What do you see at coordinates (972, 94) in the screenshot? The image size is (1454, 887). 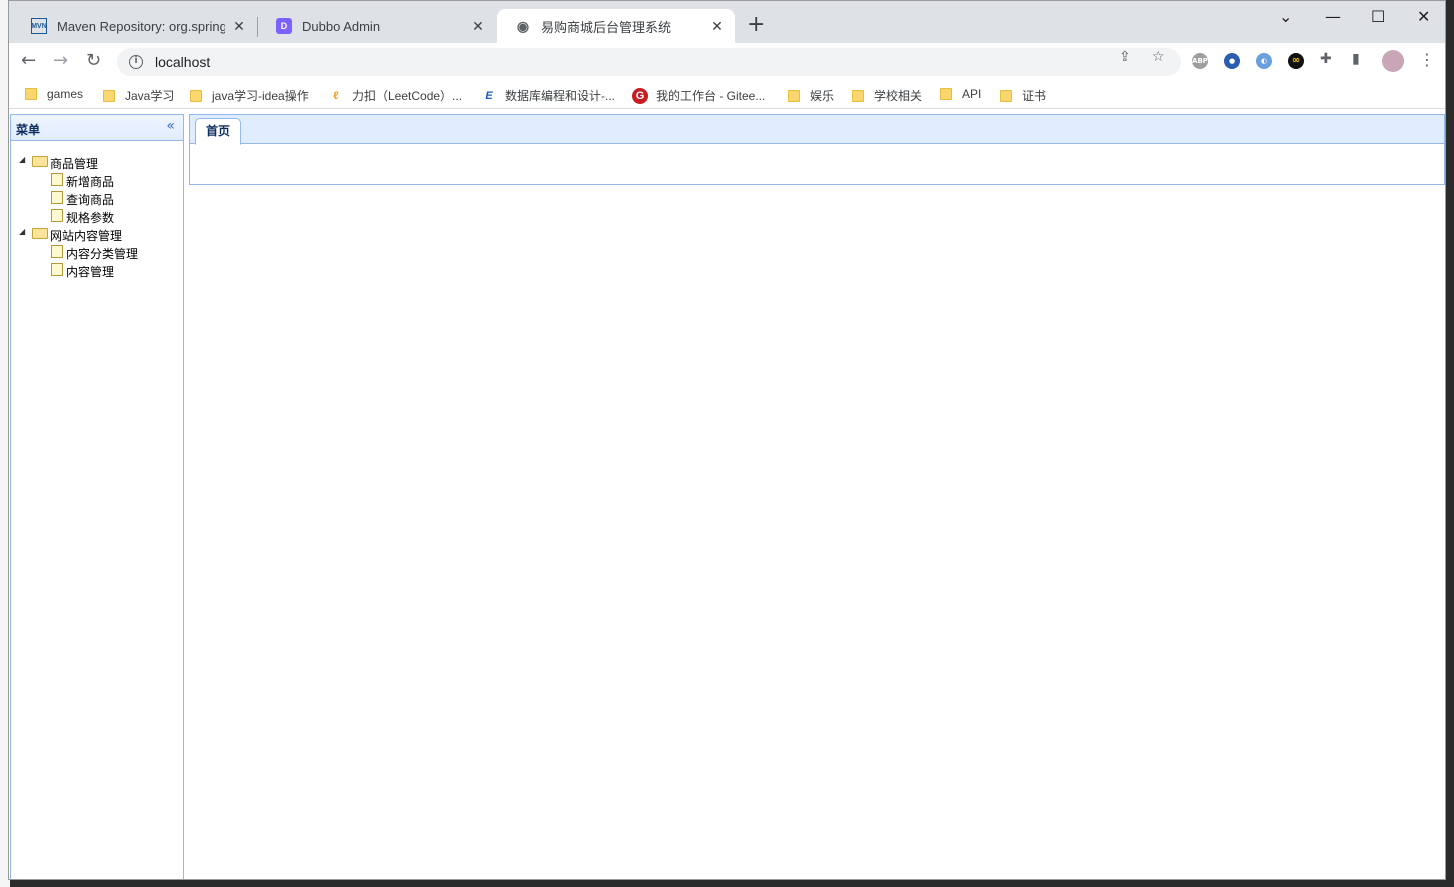 I see `bookmark-label: API` at bounding box center [972, 94].